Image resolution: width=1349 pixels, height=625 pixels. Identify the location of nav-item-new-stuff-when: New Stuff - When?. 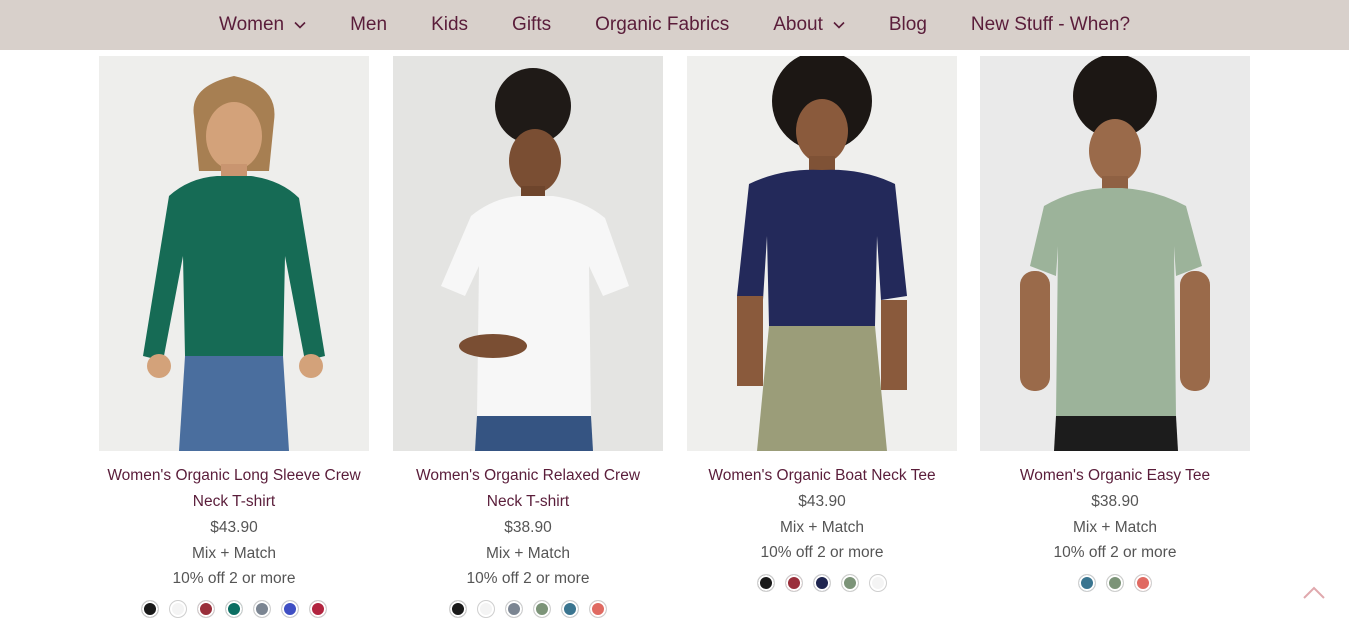
(1050, 25).